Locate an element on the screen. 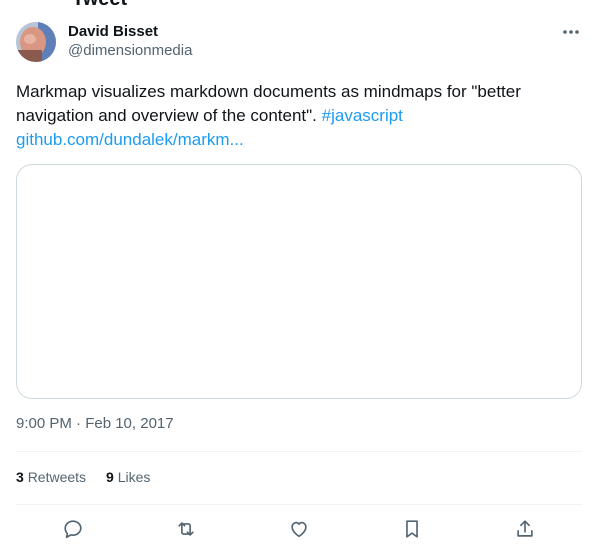 The width and height of the screenshot is (598, 544). reply-button is located at coordinates (73, 529).